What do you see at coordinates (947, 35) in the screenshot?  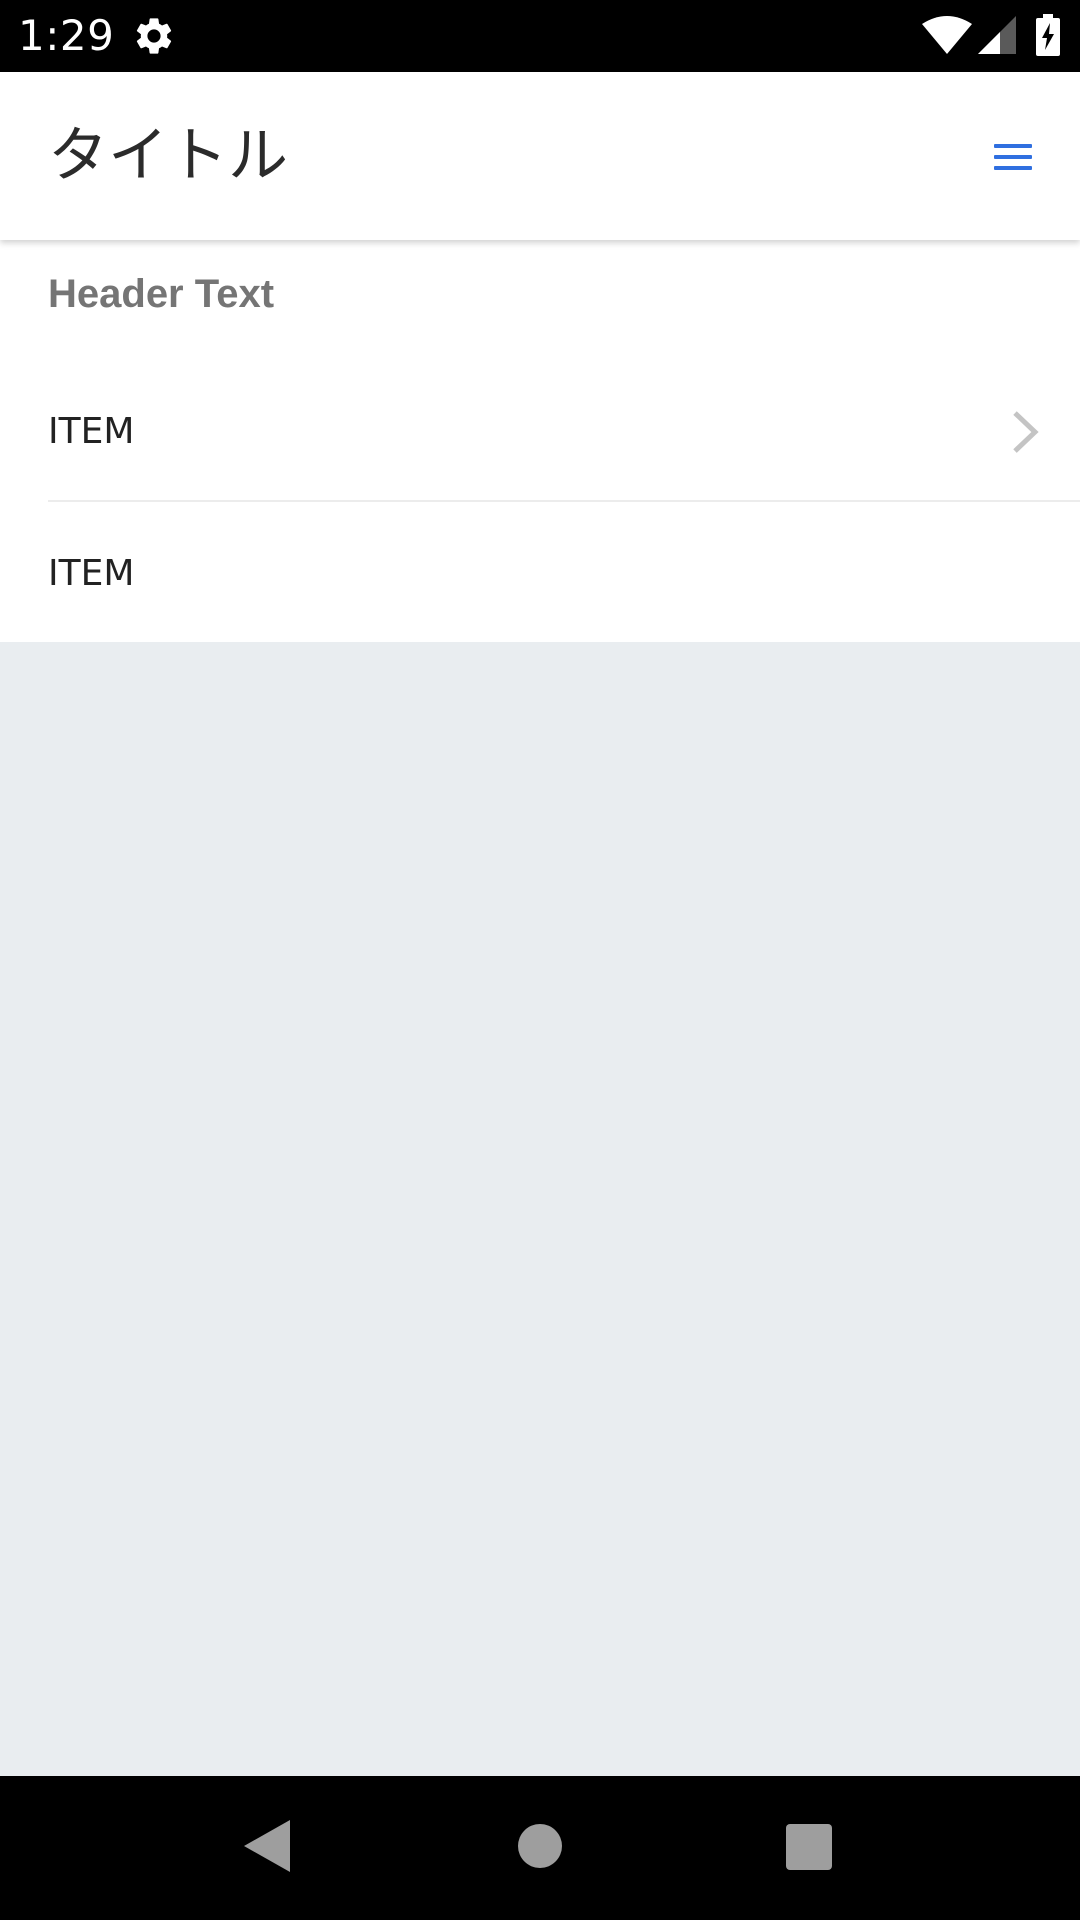 I see `wifi-icon` at bounding box center [947, 35].